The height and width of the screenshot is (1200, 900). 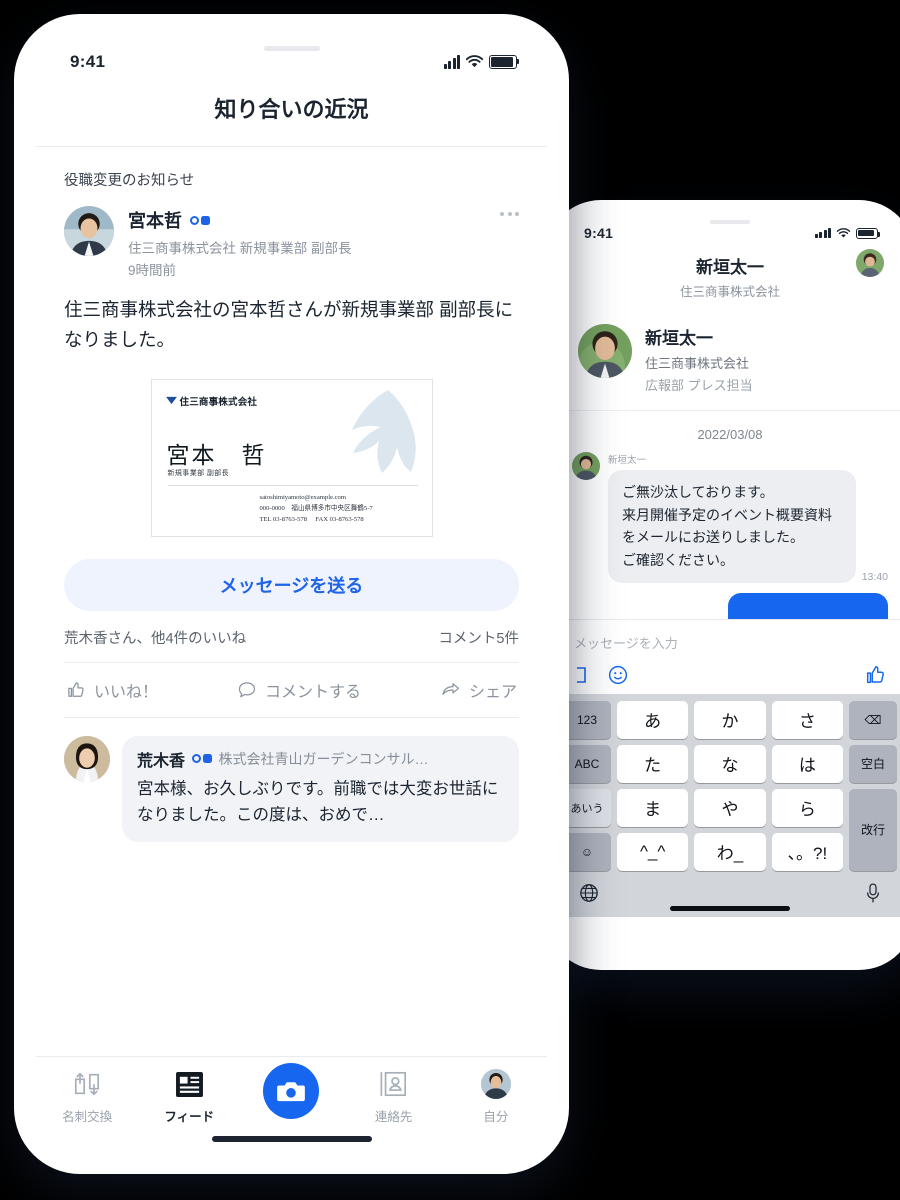 I want to click on tab-feed: フィード, so click(x=189, y=1097).